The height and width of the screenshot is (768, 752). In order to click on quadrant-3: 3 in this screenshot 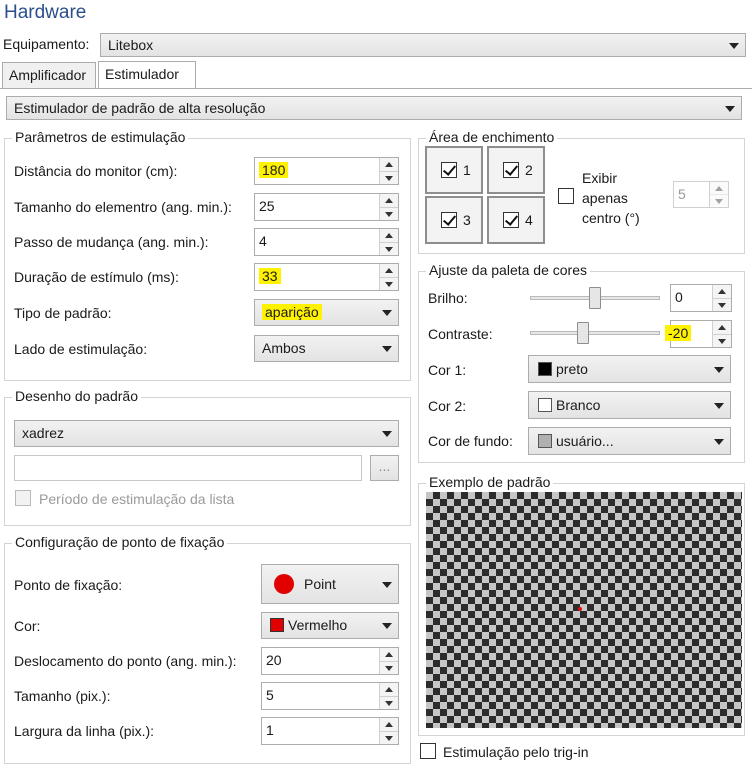, I will do `click(454, 220)`.